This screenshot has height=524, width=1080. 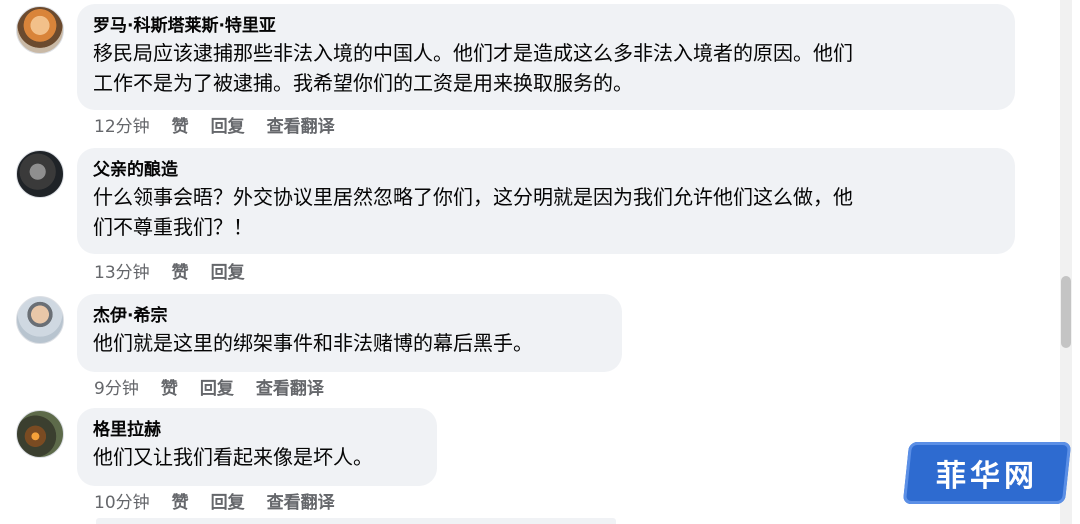 I want to click on comment-timestamp: 10分钟, so click(x=122, y=503).